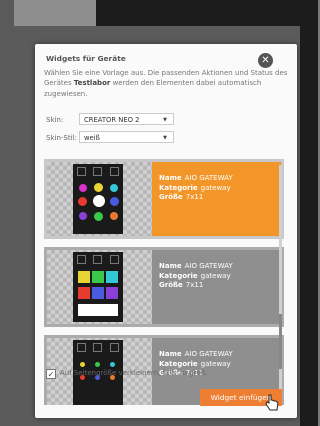  What do you see at coordinates (309, 226) in the screenshot?
I see `background-right` at bounding box center [309, 226].